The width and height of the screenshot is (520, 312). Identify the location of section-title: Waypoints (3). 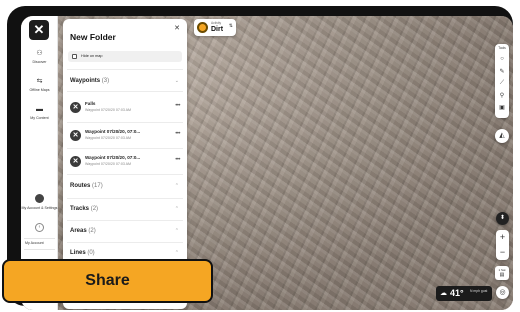
(89, 81).